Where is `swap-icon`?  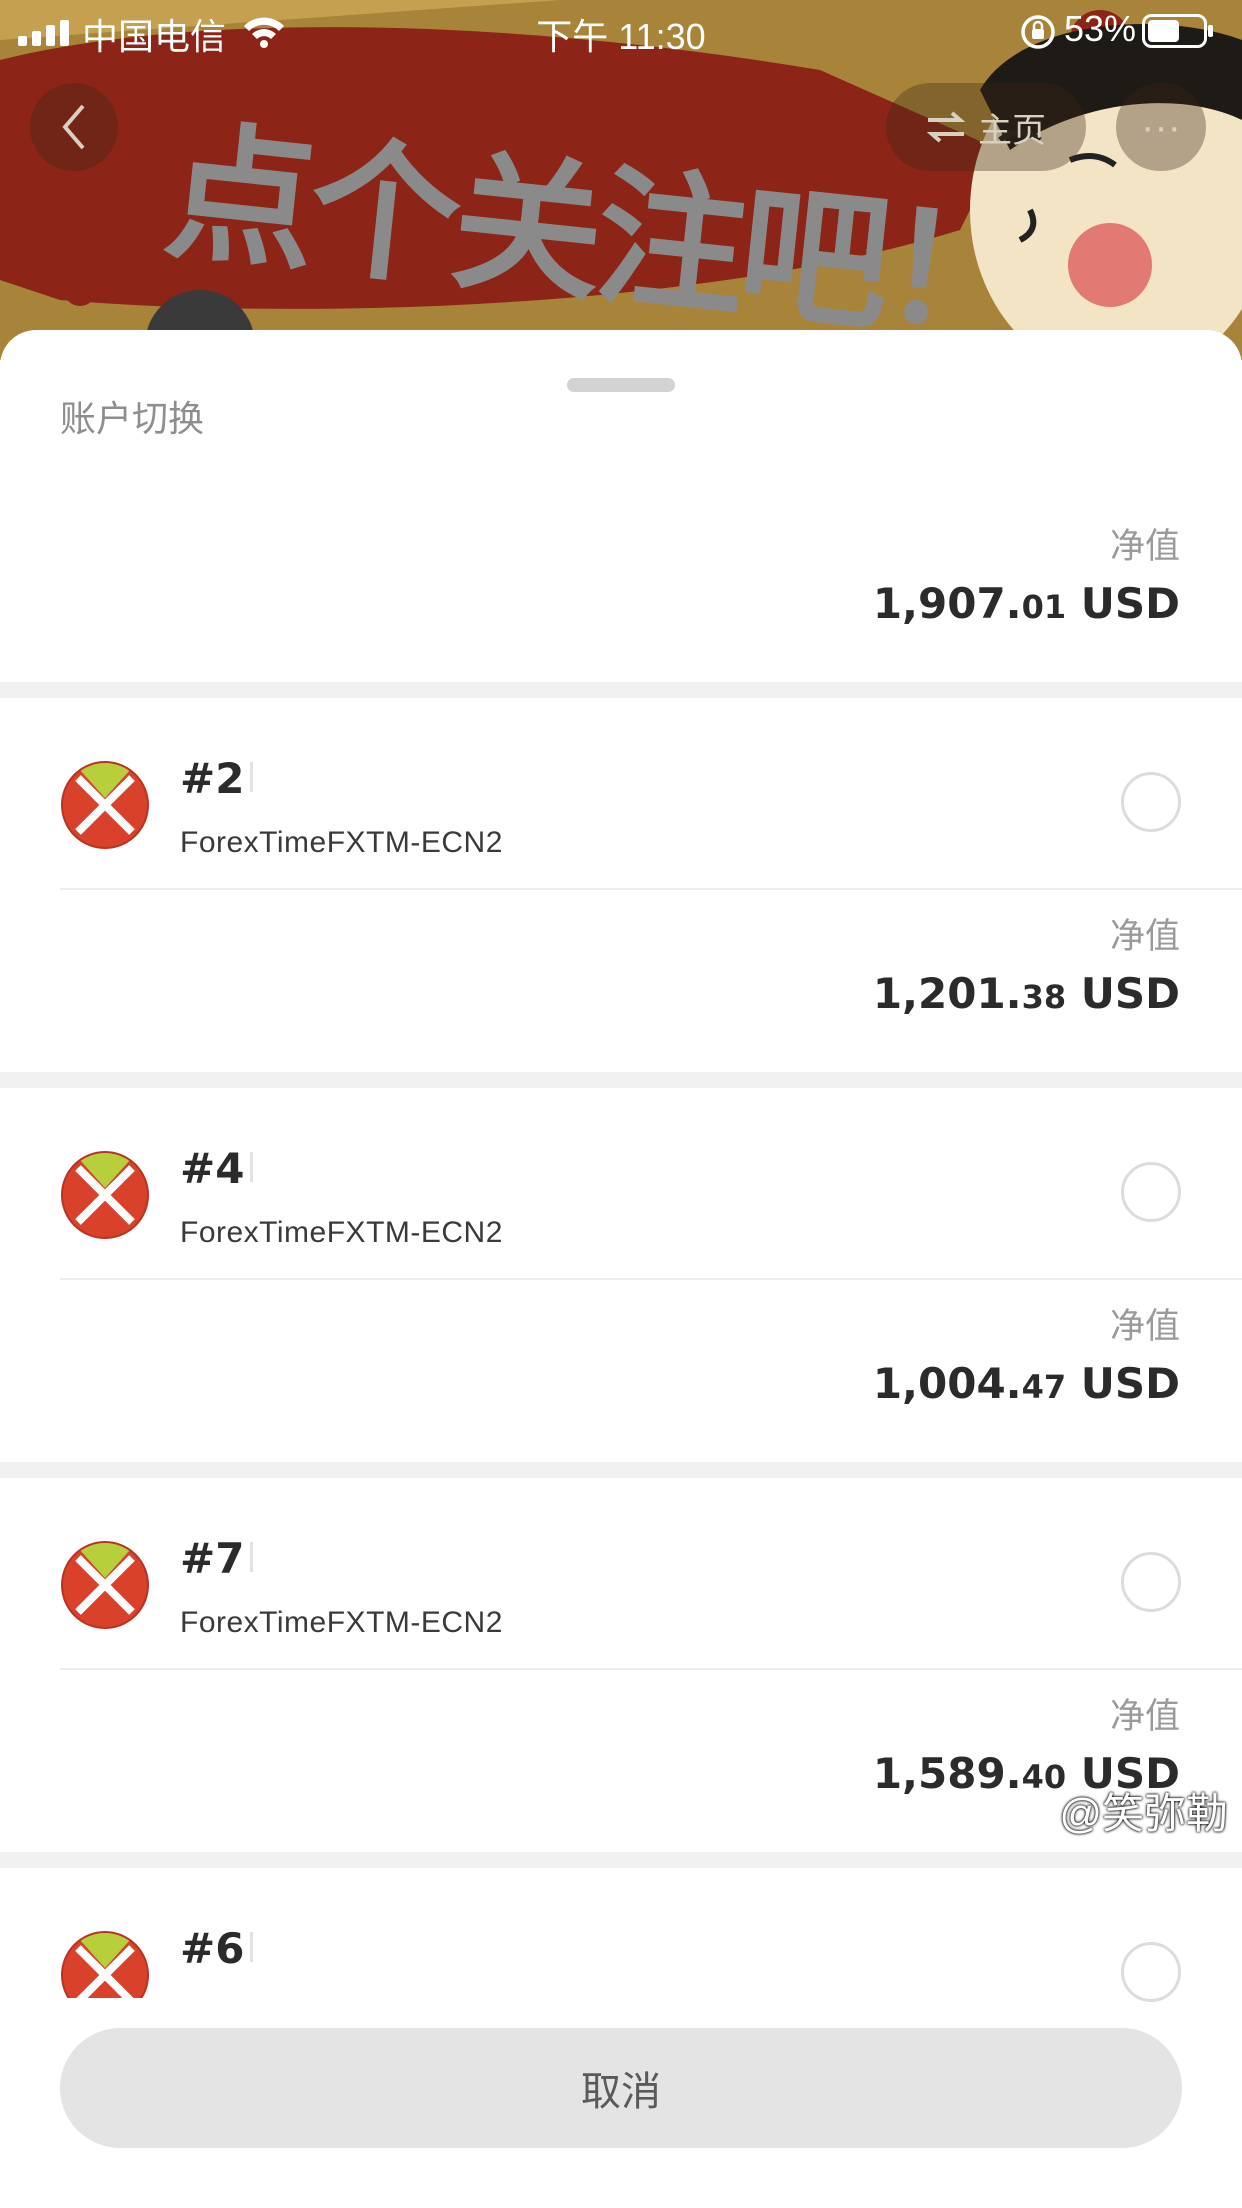
swap-icon is located at coordinates (946, 127).